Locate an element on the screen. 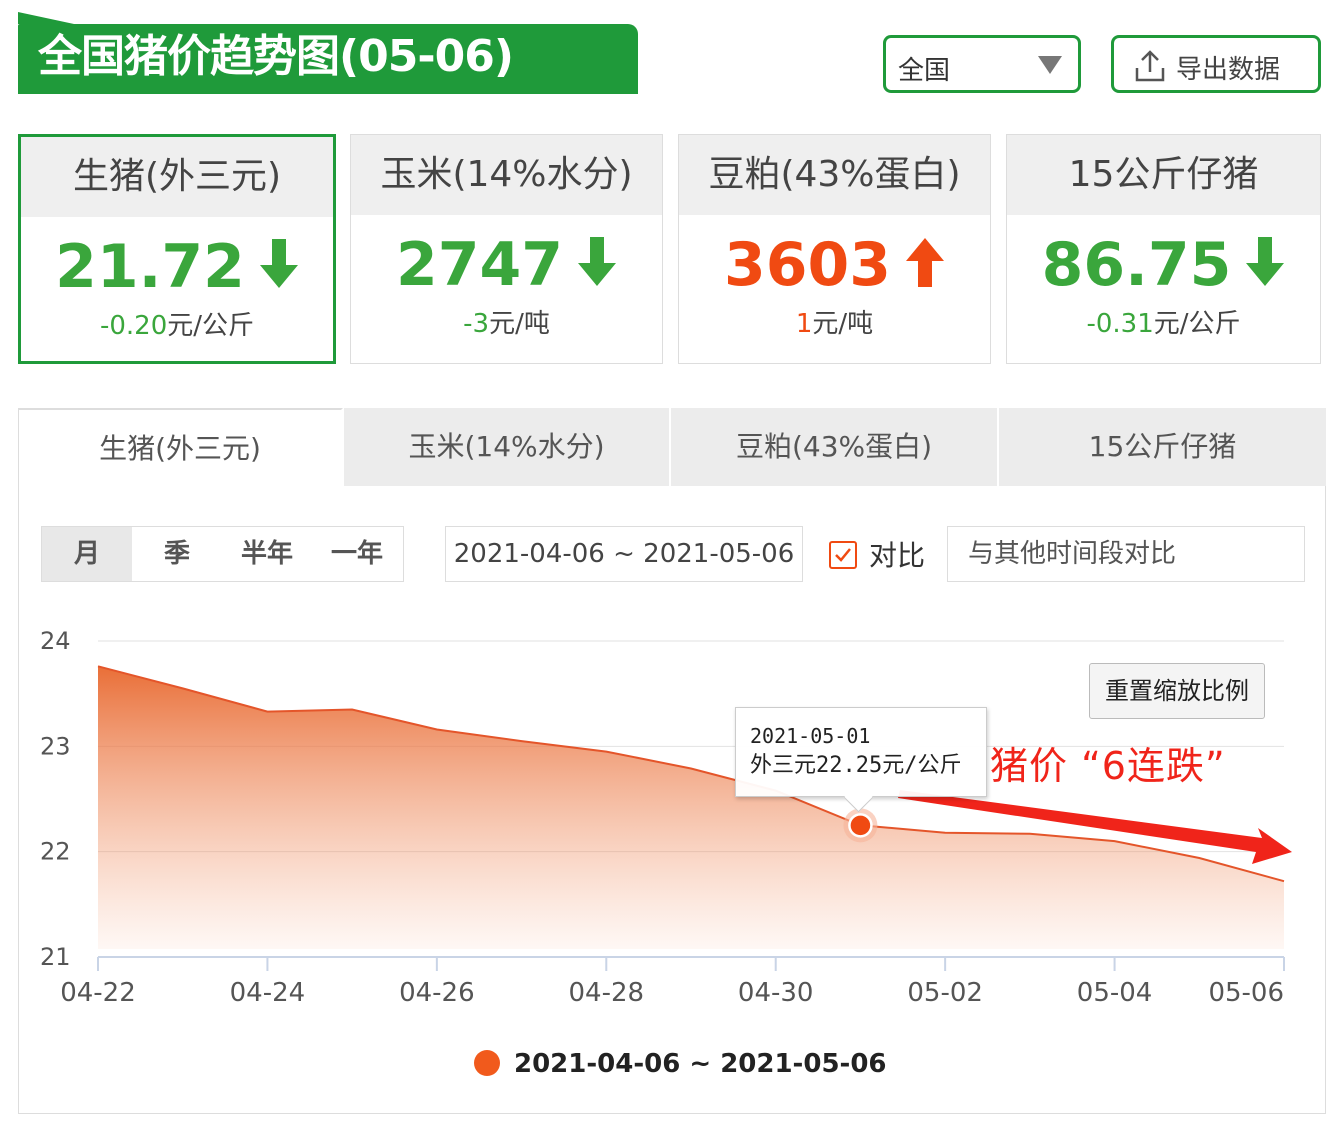  x-tick-label: 05-04 is located at coordinates (1115, 993).